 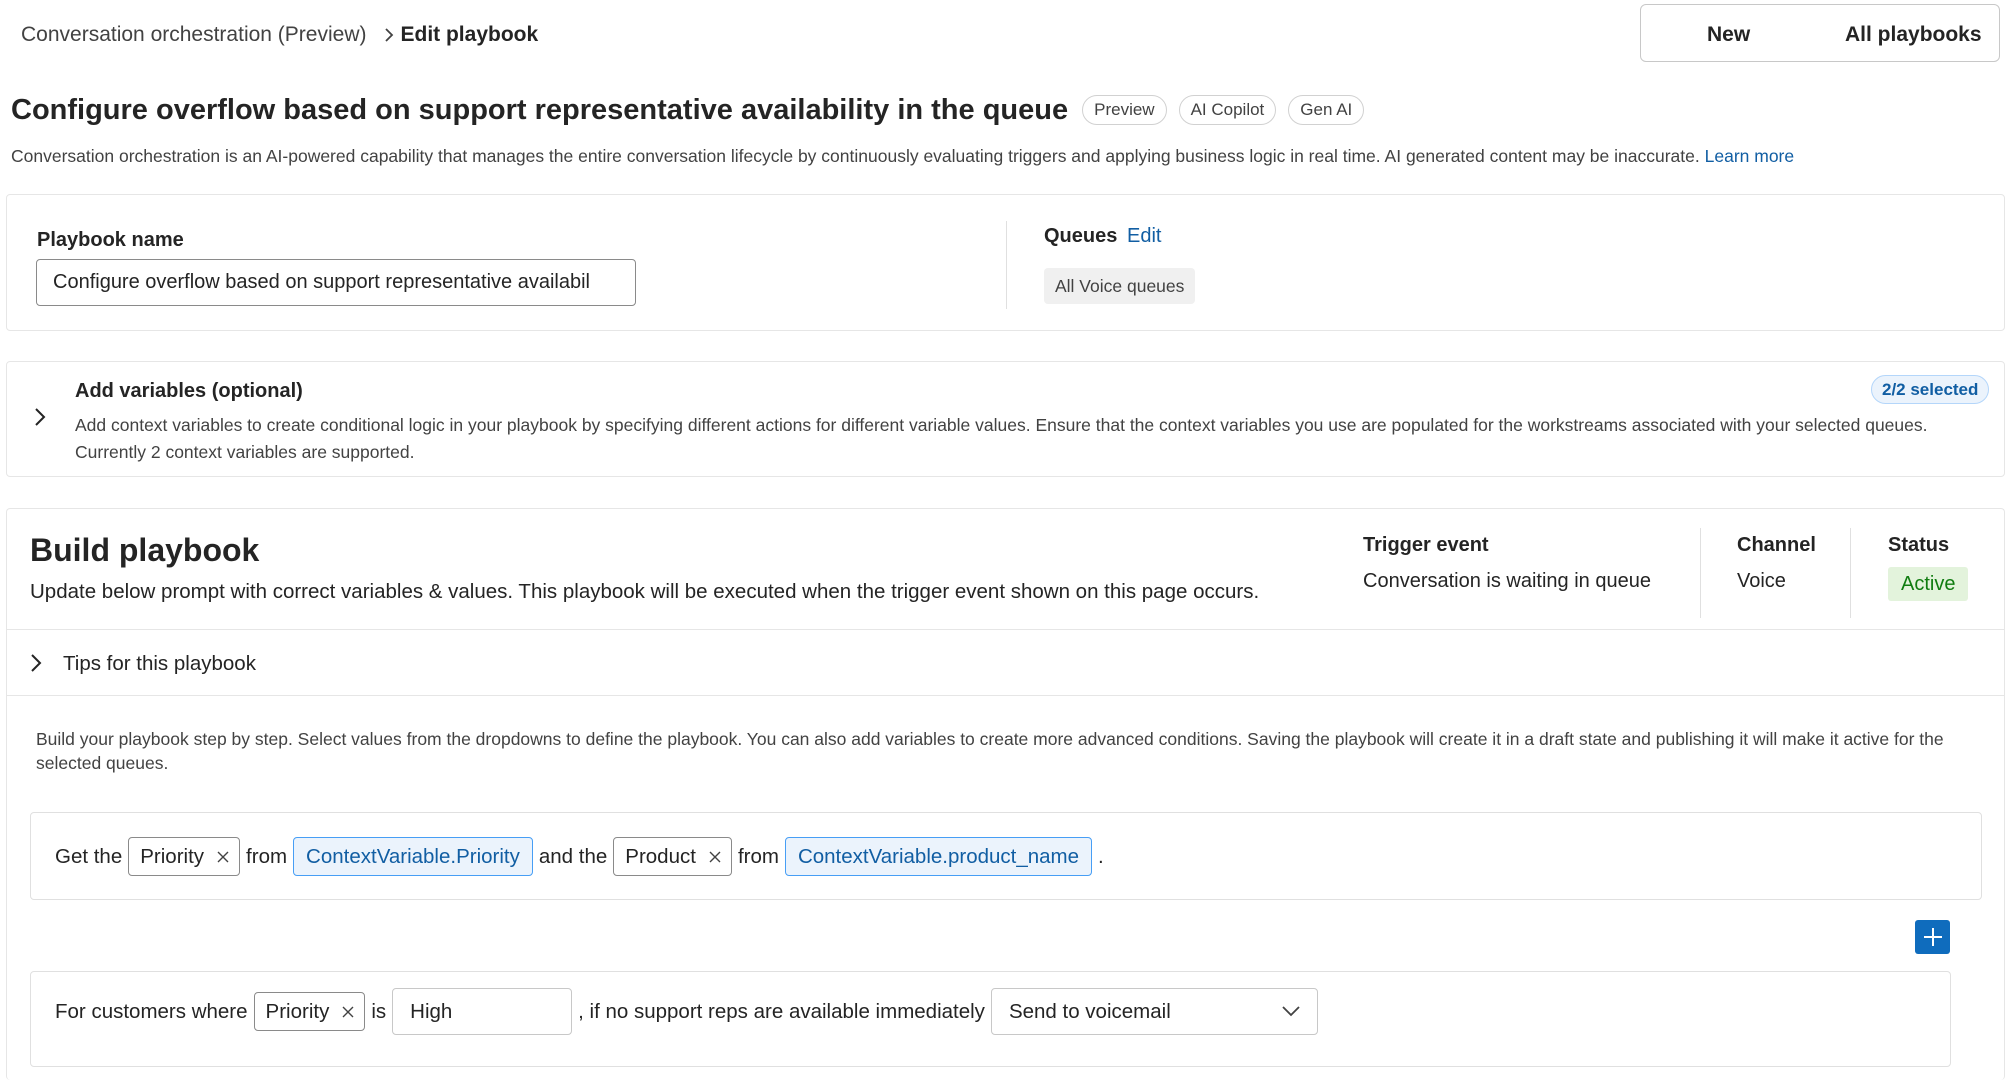 I want to click on queue-chip: All Voice queues, so click(x=1120, y=286).